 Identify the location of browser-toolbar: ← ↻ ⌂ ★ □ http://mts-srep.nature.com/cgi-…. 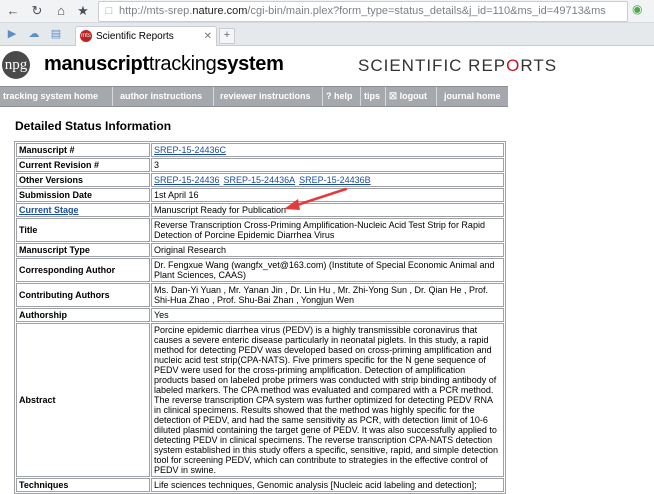
(327, 11).